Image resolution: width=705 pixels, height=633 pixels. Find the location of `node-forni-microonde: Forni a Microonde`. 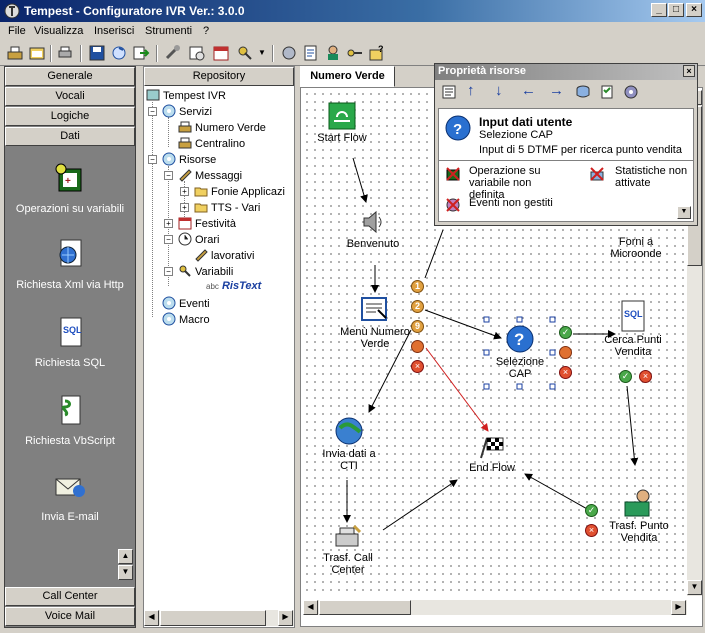

node-forni-microonde: Forni a Microonde is located at coordinates (636, 248).